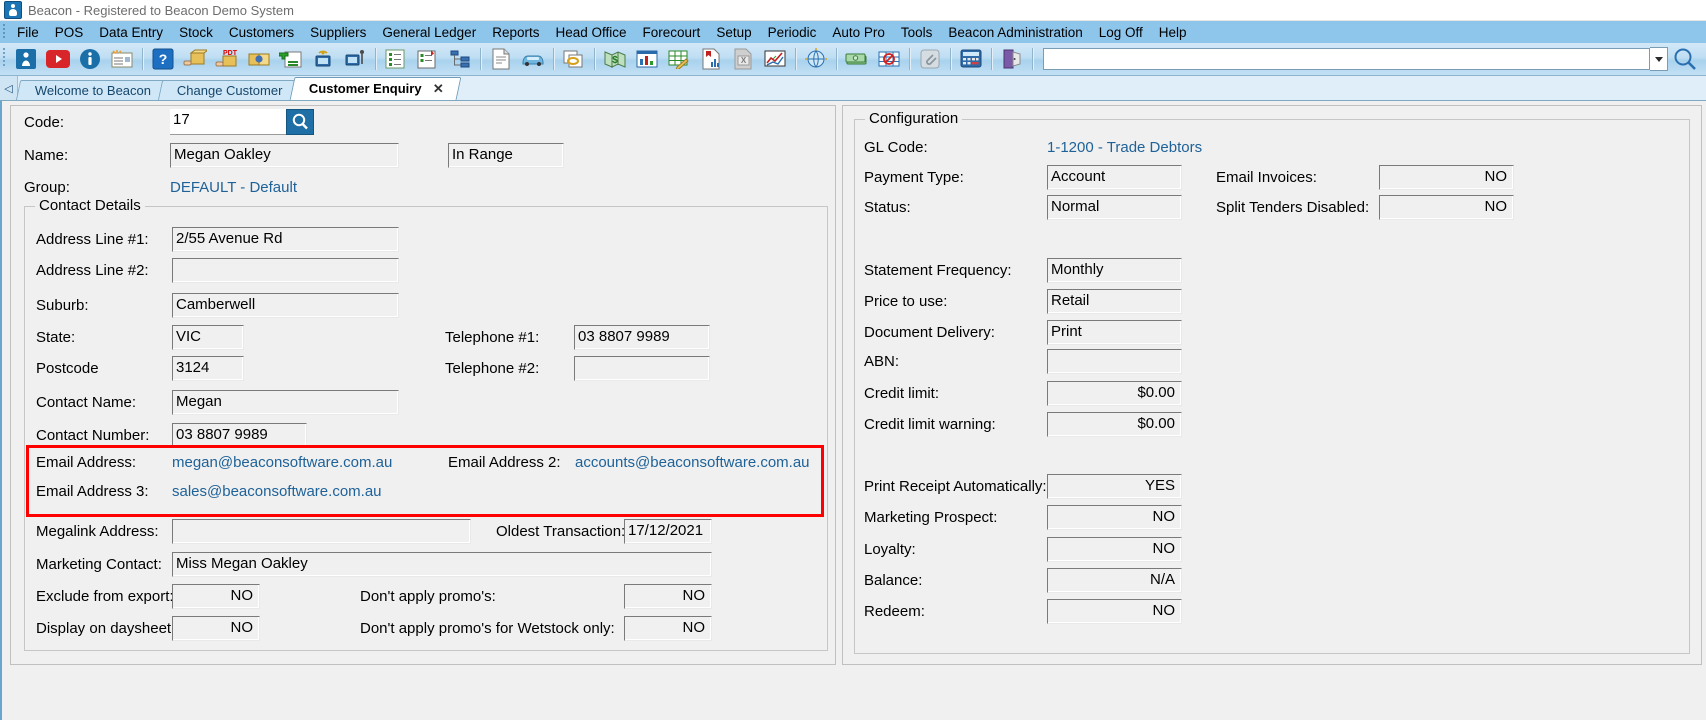 The height and width of the screenshot is (720, 1706). I want to click on attachment-icon, so click(930, 59).